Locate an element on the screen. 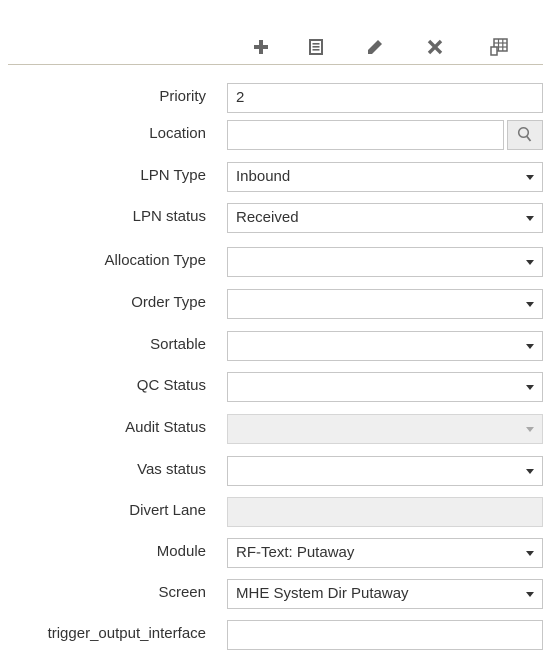 Image resolution: width=543 pixels, height=651 pixels. plus-icon is located at coordinates (261, 47).